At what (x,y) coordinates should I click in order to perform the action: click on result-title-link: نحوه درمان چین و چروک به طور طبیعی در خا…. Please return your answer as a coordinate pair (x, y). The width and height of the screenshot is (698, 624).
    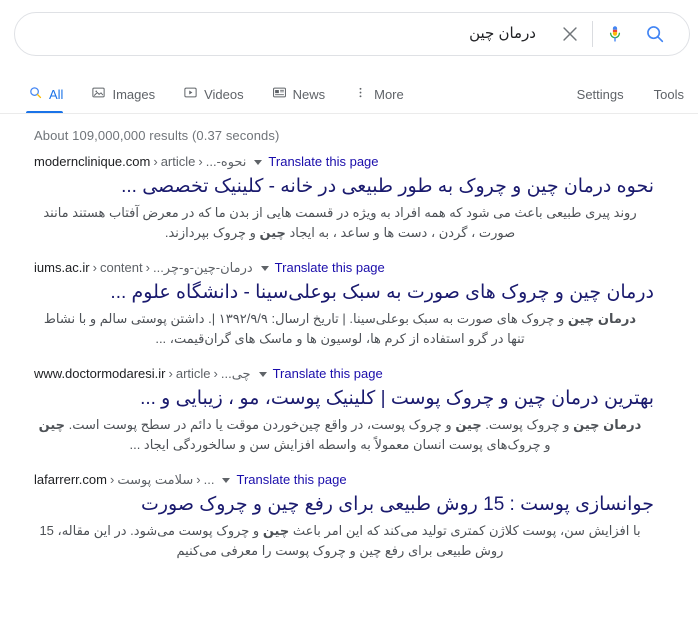
    Looking at the image, I should click on (344, 187).